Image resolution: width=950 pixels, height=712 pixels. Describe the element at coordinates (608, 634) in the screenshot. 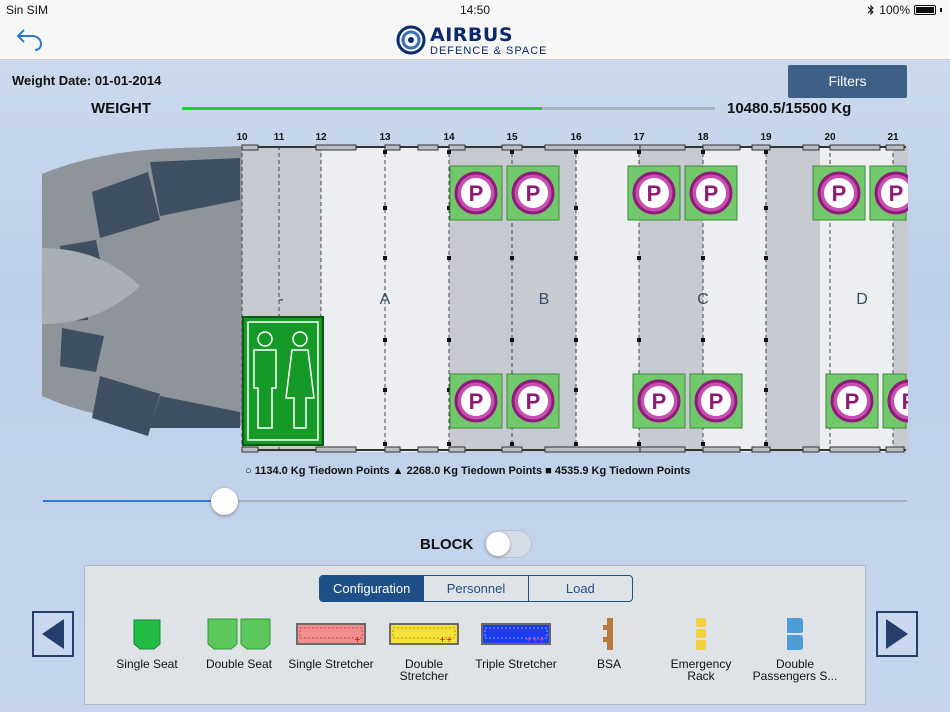

I see `bsa-icon` at that location.